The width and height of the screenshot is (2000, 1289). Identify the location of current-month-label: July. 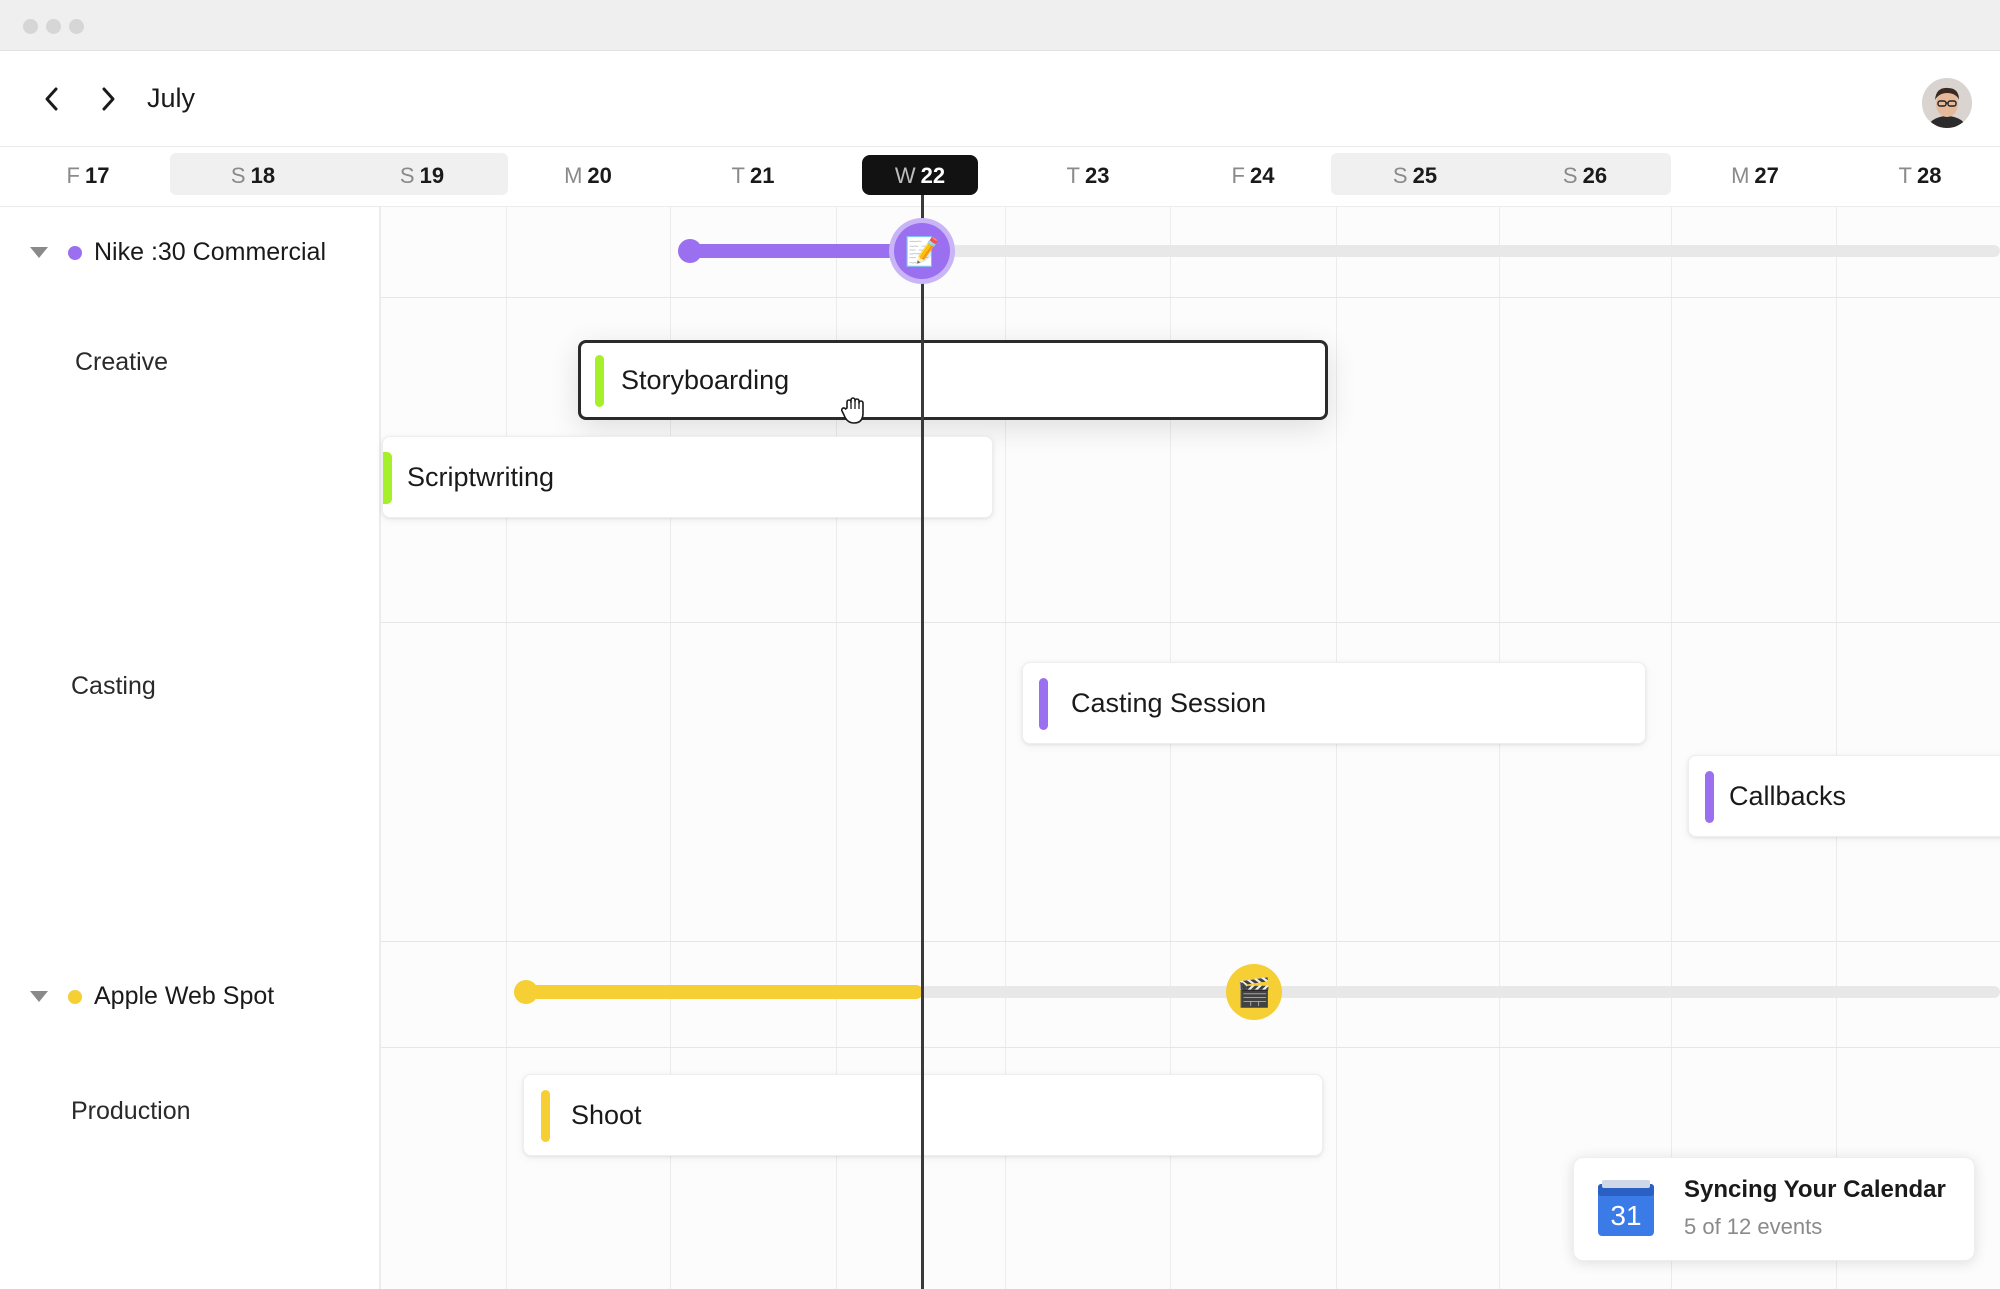
(171, 98).